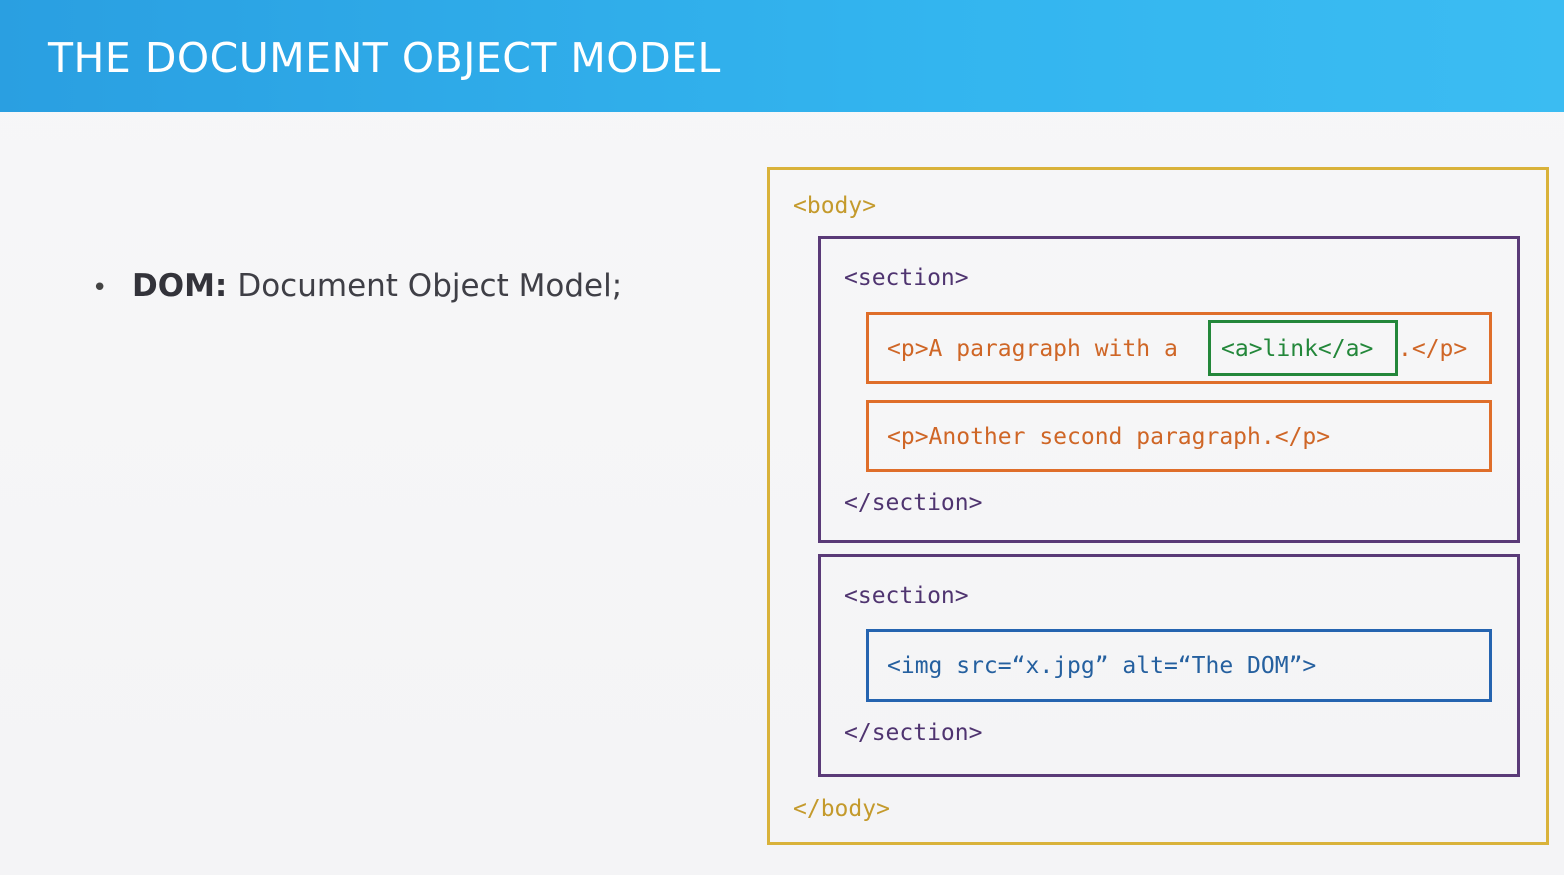 This screenshot has width=1564, height=875. I want to click on body-open-tag: <body>, so click(835, 206).